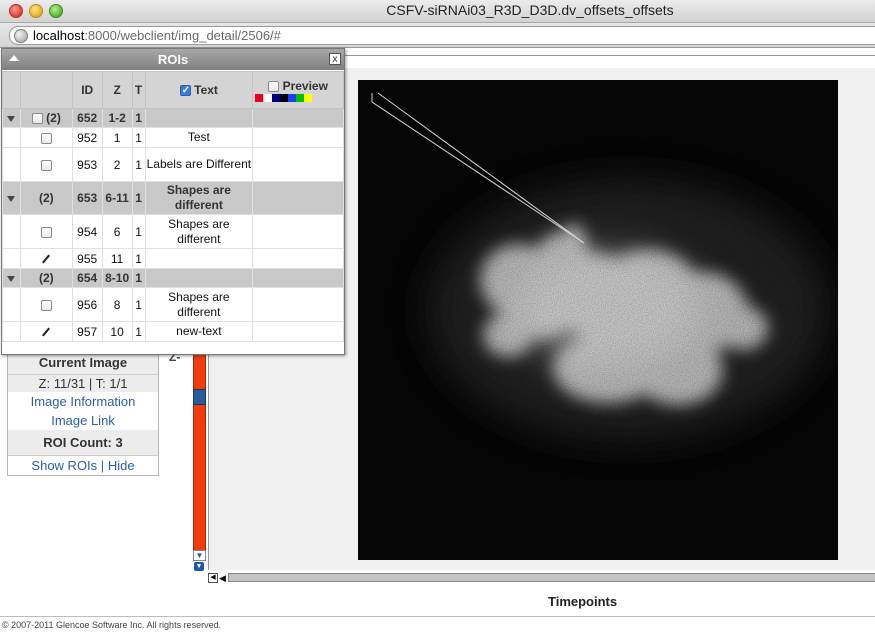  I want to click on minimize-window-button, so click(36, 11).